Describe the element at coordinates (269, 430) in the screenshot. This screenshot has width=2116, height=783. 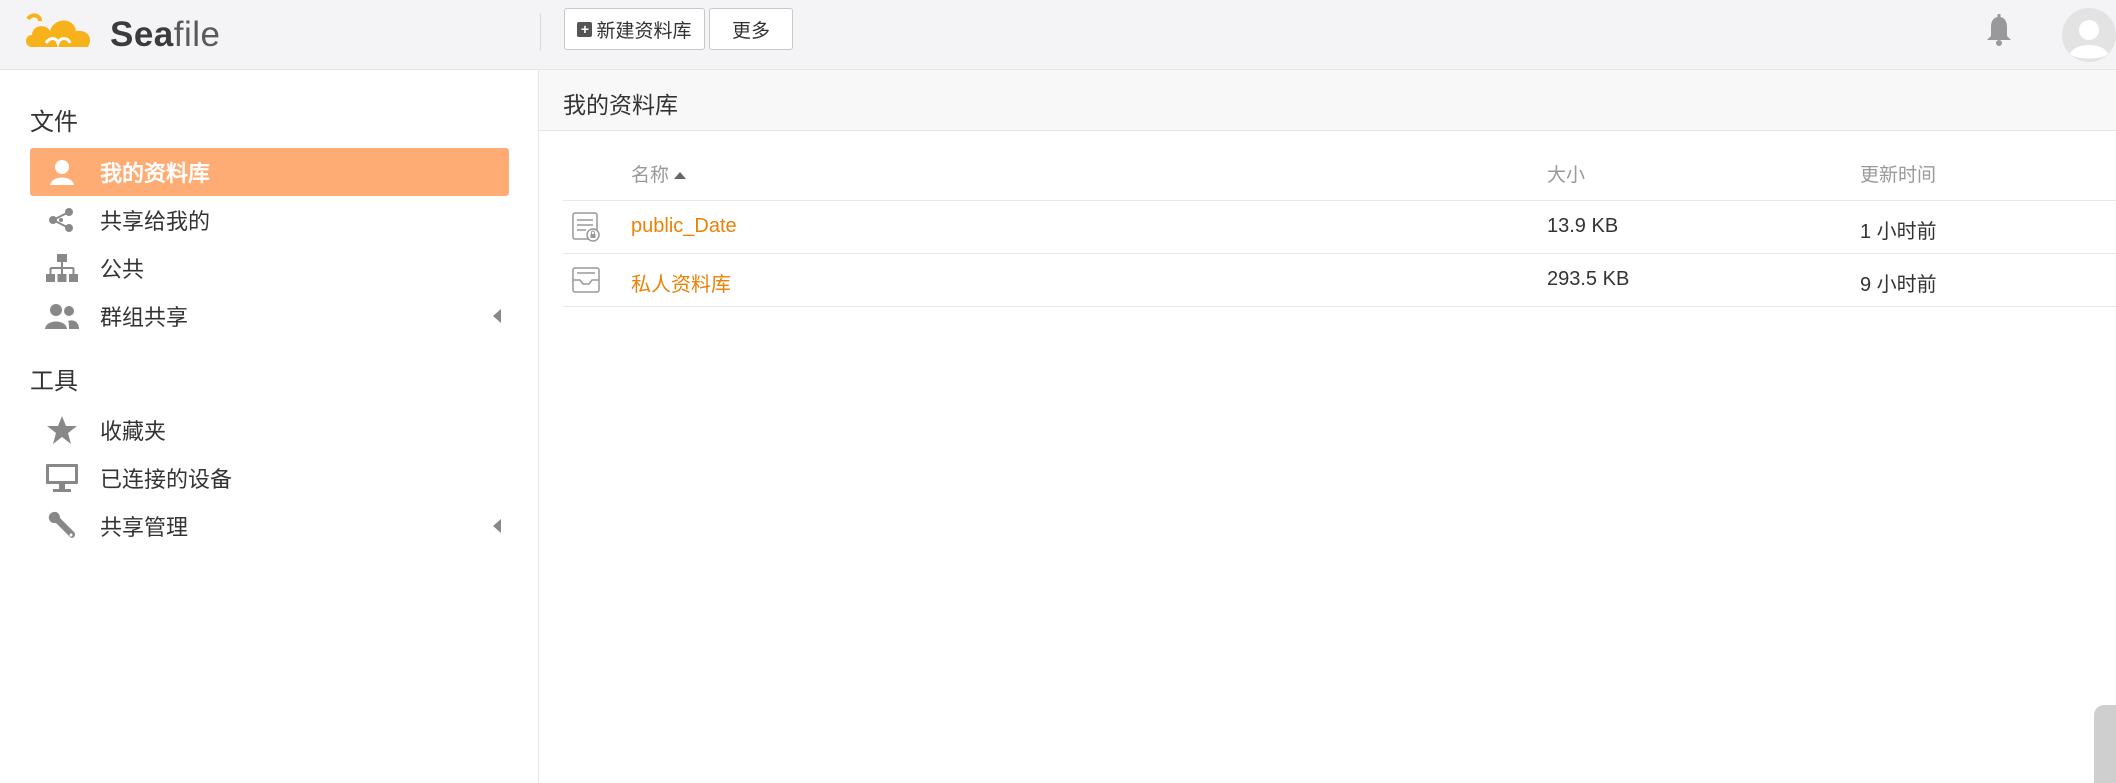
I see `sidebar-item-favorites: 收藏夹` at that location.